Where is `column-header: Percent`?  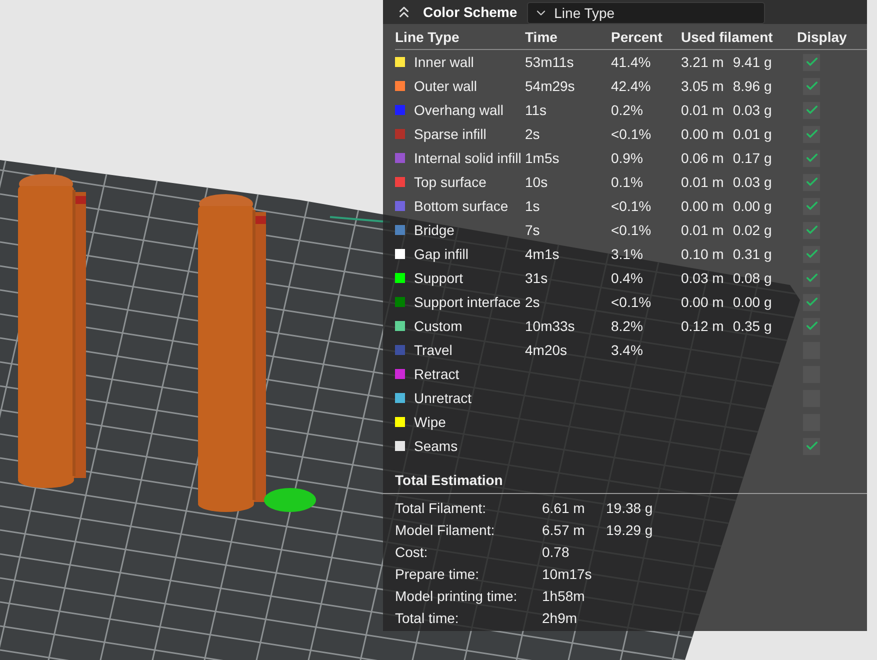 column-header: Percent is located at coordinates (646, 37).